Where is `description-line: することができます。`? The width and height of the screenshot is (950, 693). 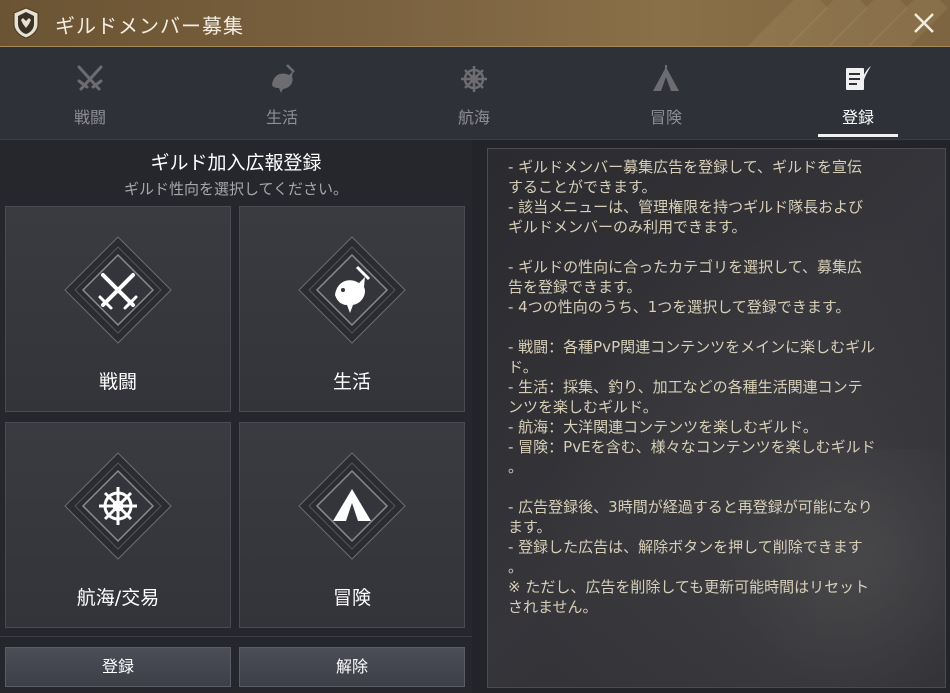 description-line: することができます。 is located at coordinates (582, 187).